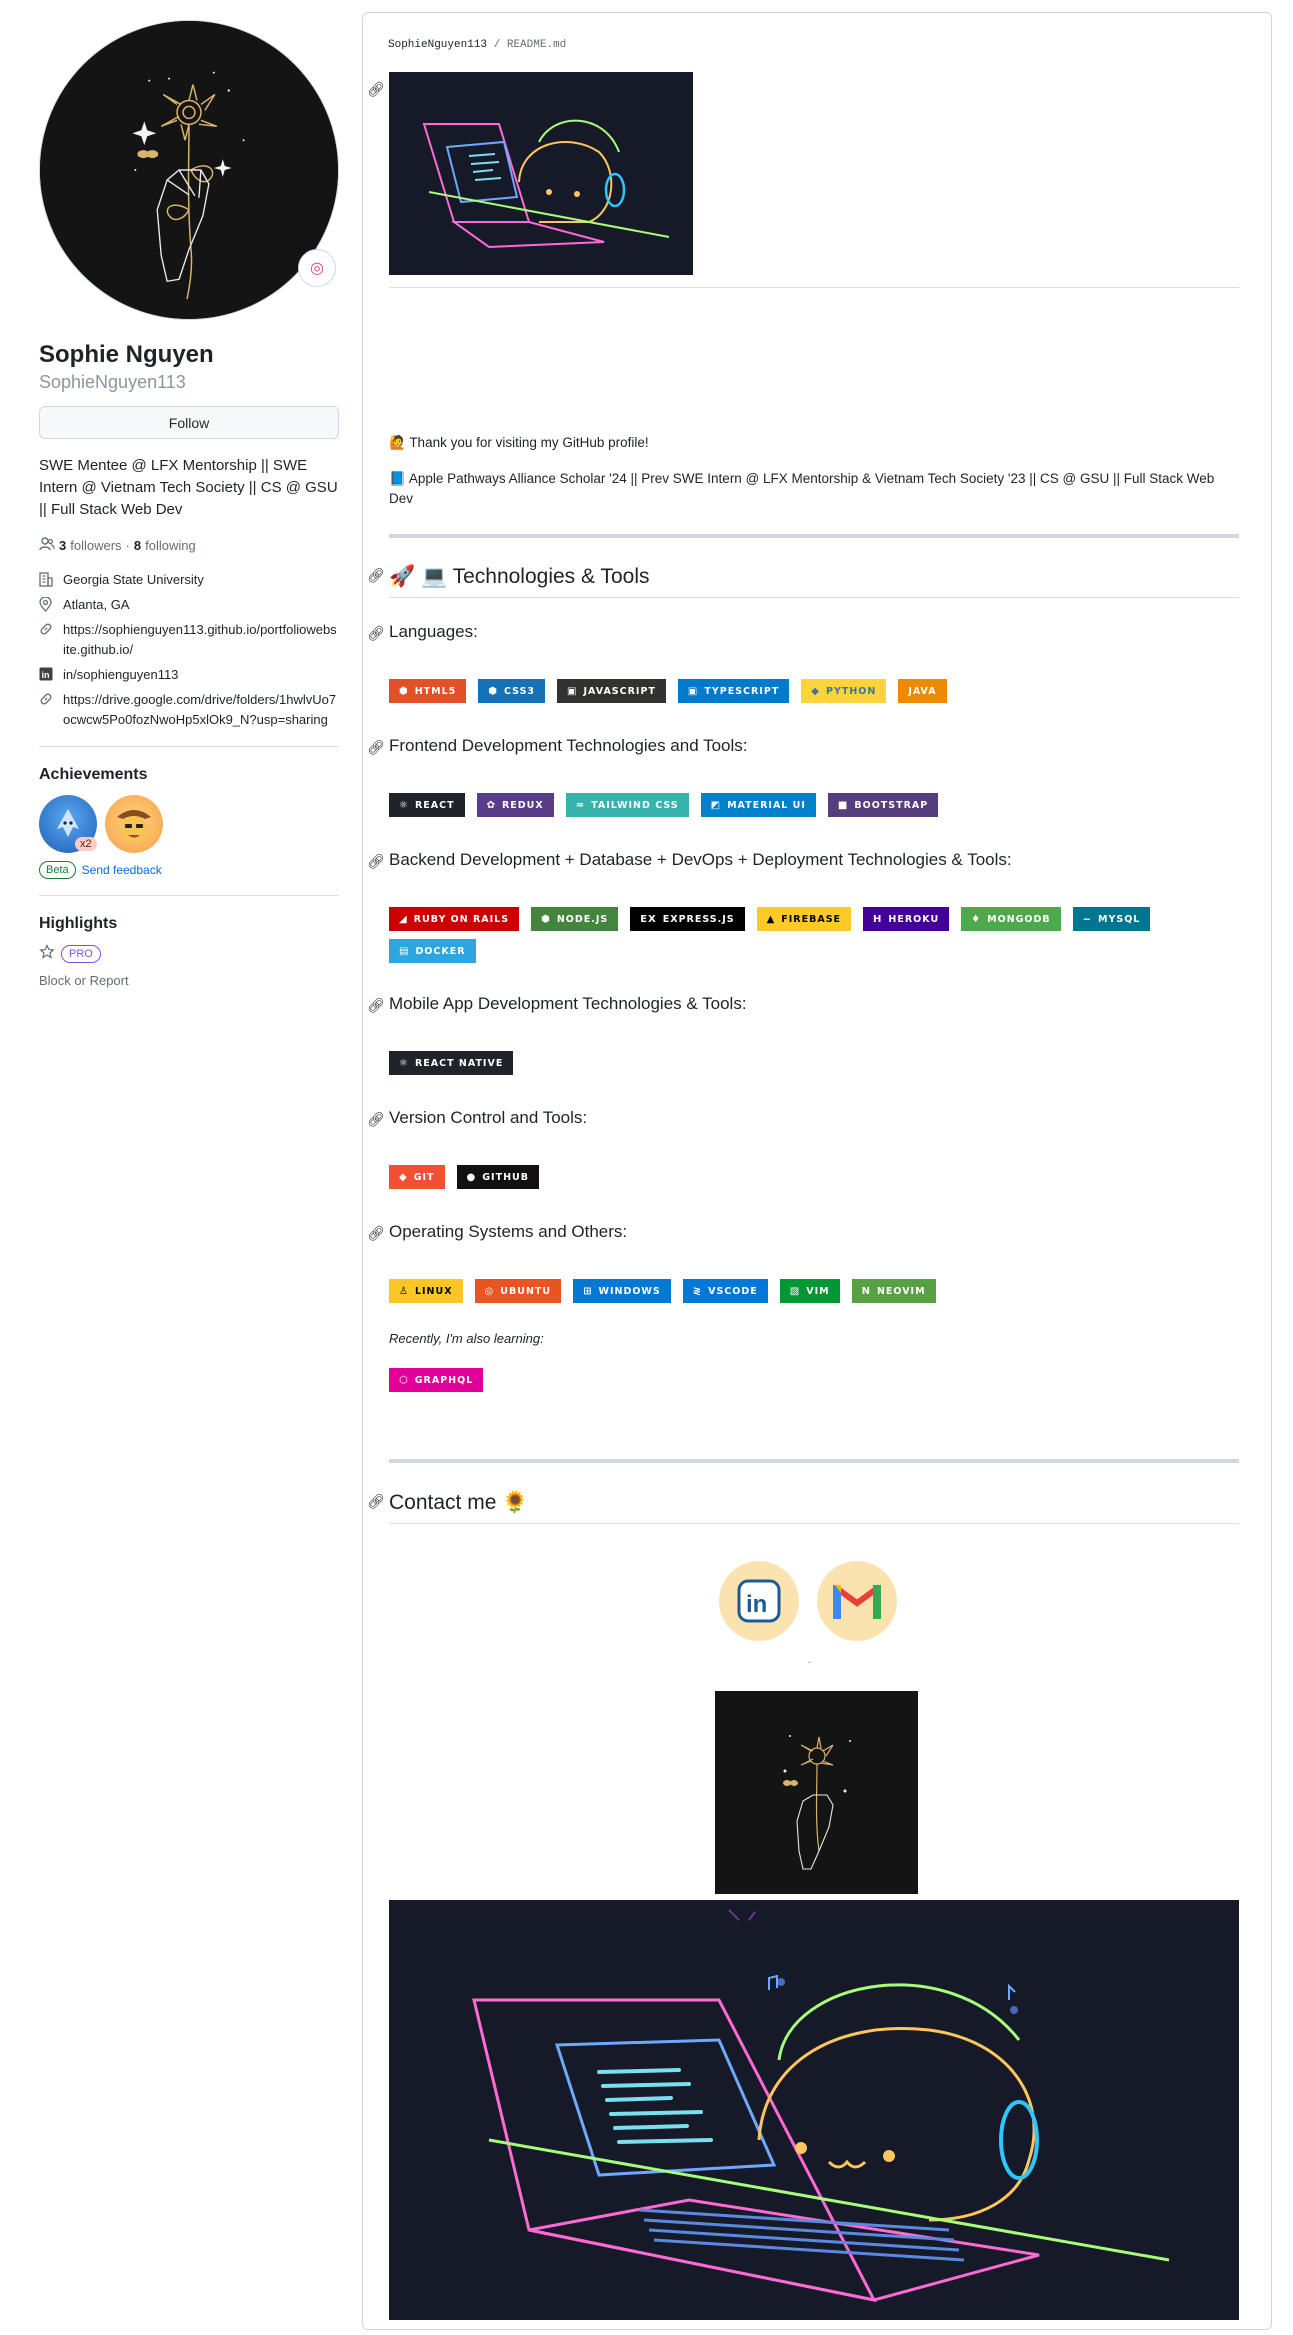 The width and height of the screenshot is (1293, 2335). Describe the element at coordinates (622, 1291) in the screenshot. I see `windows-badge: ⊞ WINDOWS` at that location.